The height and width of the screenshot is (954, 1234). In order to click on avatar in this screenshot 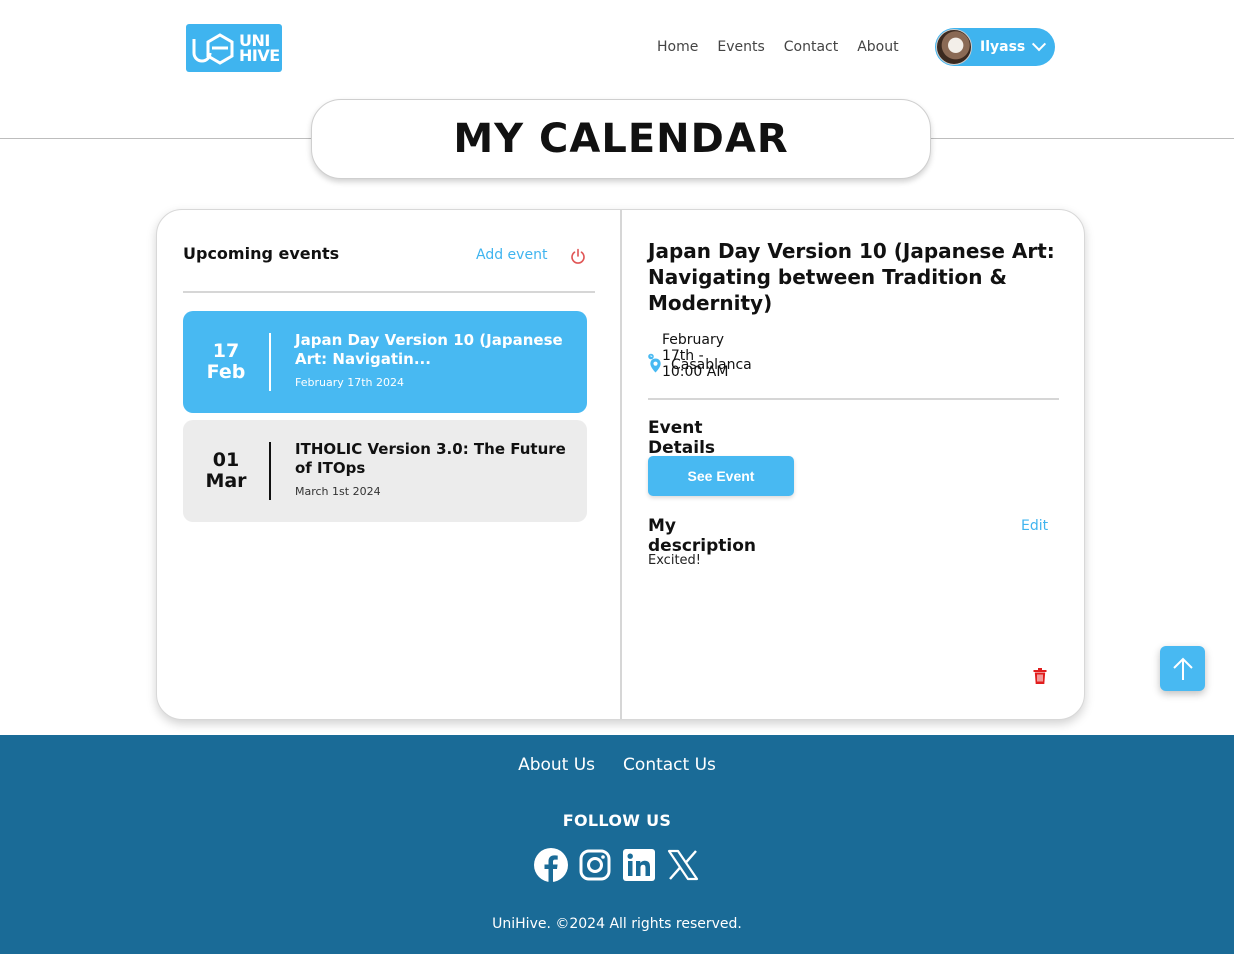, I will do `click(954, 47)`.